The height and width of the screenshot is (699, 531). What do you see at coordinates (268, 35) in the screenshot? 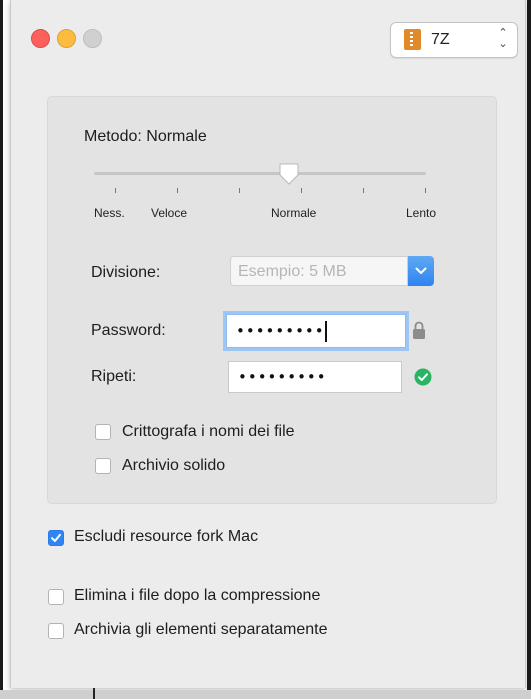
I see `titlebar: 7Z ⌃ ⌄` at bounding box center [268, 35].